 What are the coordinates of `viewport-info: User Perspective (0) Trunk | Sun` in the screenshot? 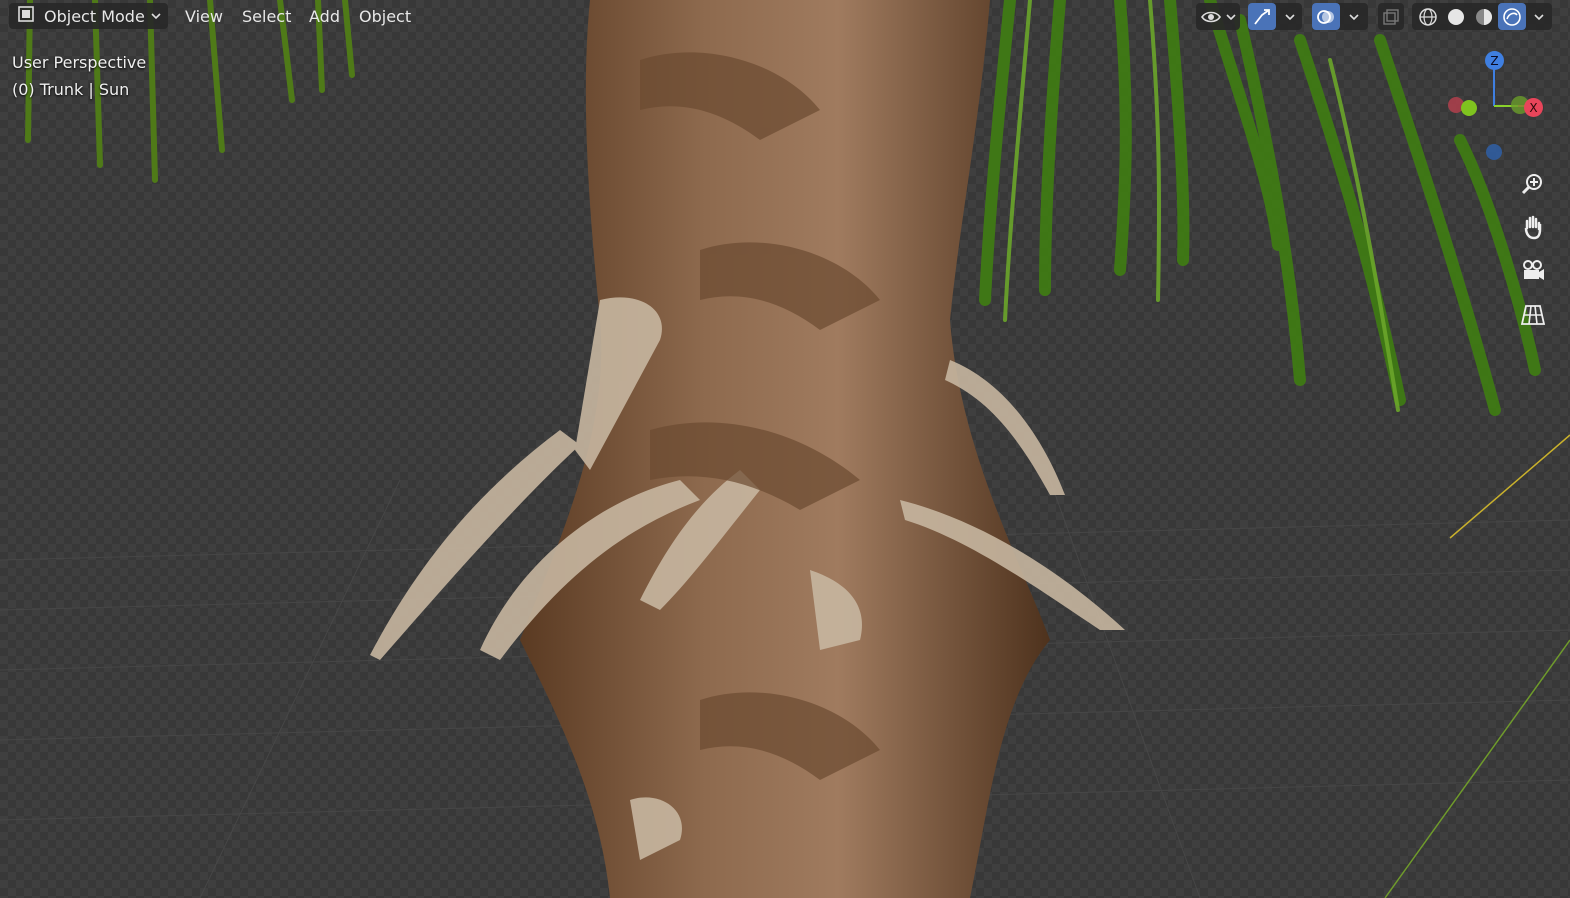 It's located at (79, 76).